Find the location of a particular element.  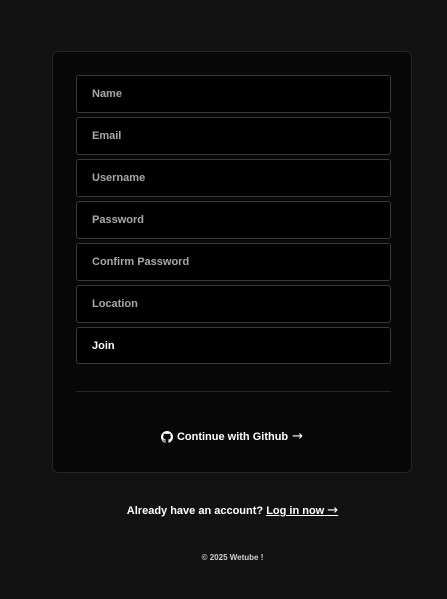

login-link: Log in now → is located at coordinates (302, 510).